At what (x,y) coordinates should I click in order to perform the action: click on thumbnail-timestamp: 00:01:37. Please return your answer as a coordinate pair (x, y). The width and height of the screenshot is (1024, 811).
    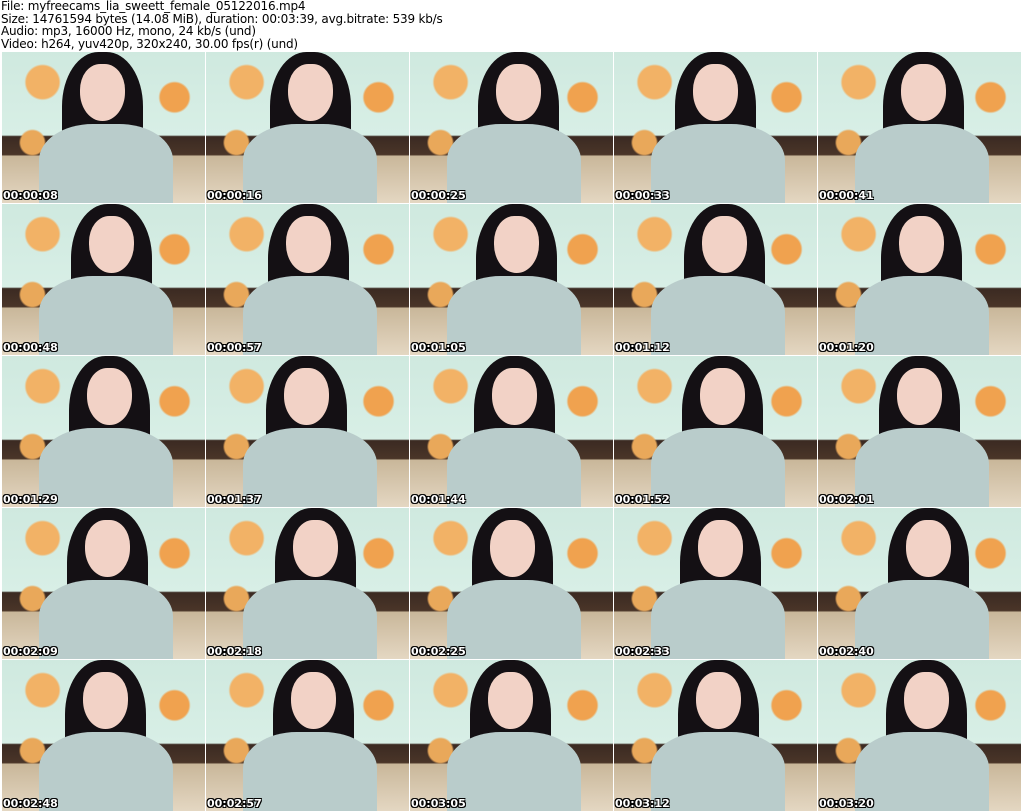
    Looking at the image, I should click on (234, 499).